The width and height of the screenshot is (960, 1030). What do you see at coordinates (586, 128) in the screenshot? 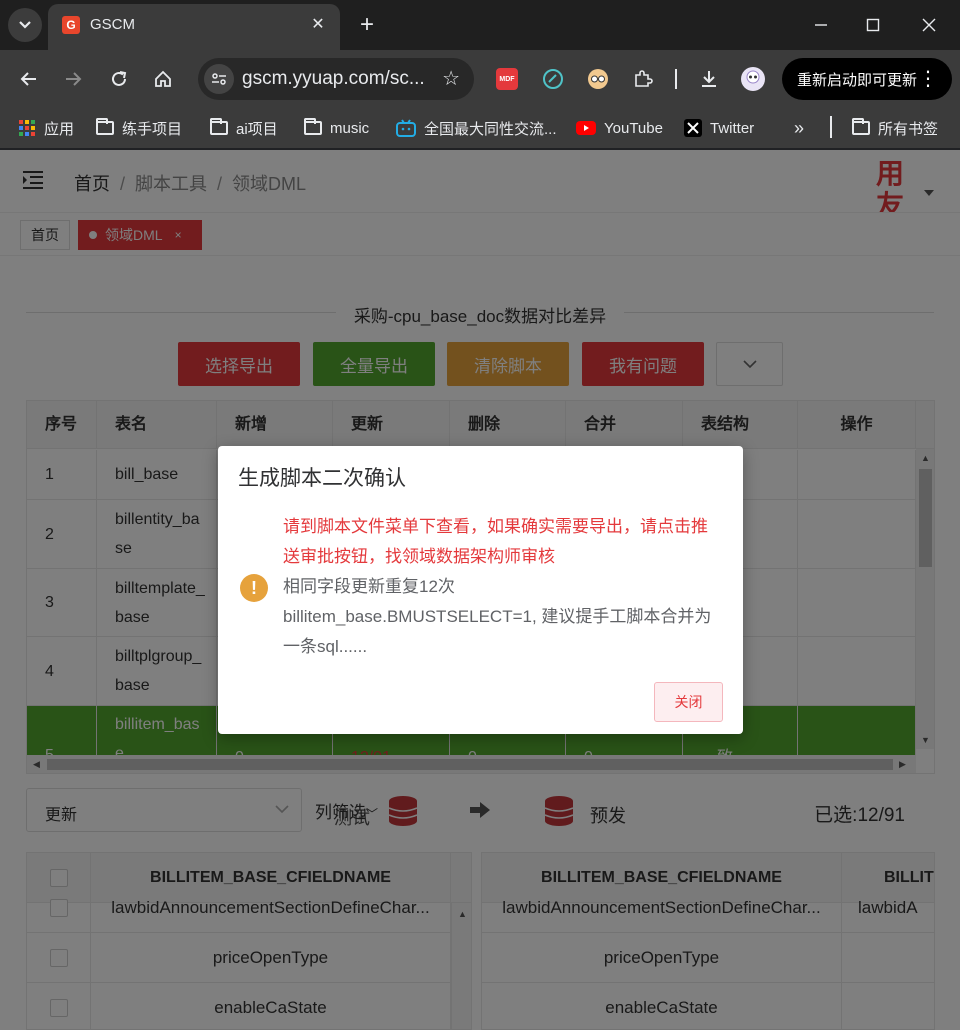
I see `youtube-icon` at bounding box center [586, 128].